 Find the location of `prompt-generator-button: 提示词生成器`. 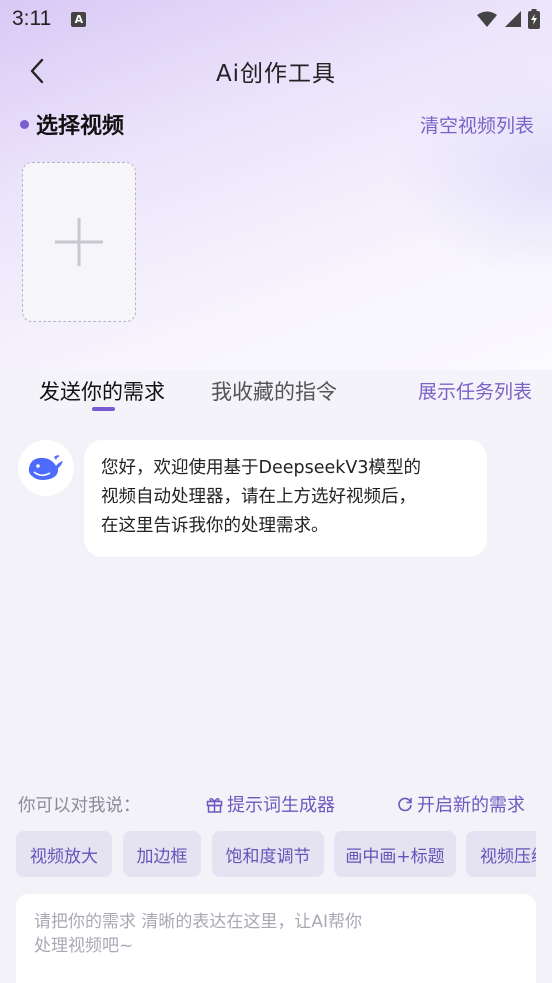

prompt-generator-button: 提示词生成器 is located at coordinates (270, 804).